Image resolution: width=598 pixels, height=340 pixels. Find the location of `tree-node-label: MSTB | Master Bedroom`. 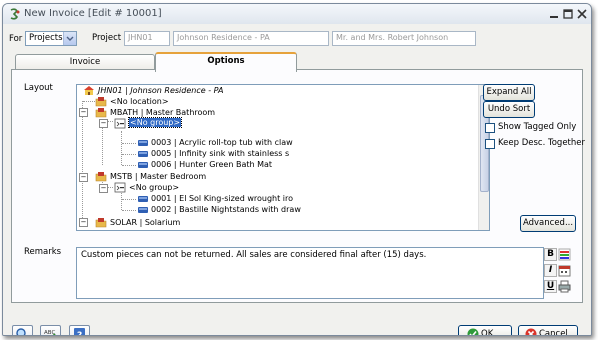

tree-node-label: MSTB | Master Bedroom is located at coordinates (158, 176).